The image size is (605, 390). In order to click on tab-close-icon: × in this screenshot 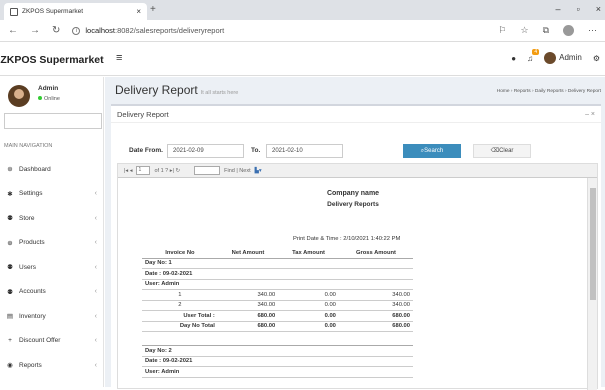, I will do `click(138, 11)`.